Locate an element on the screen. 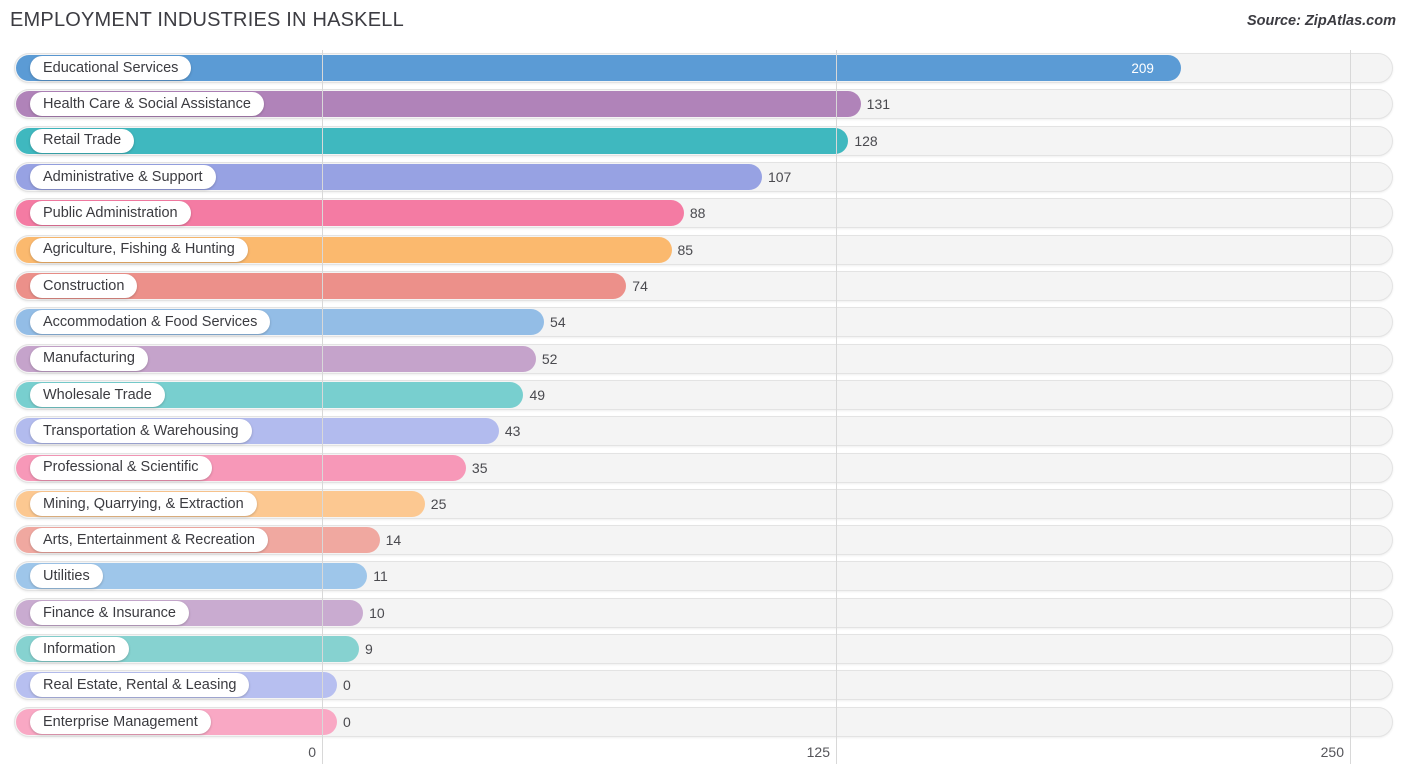 This screenshot has height=777, width=1406. bar-category-label-text: Information is located at coordinates (79, 648).